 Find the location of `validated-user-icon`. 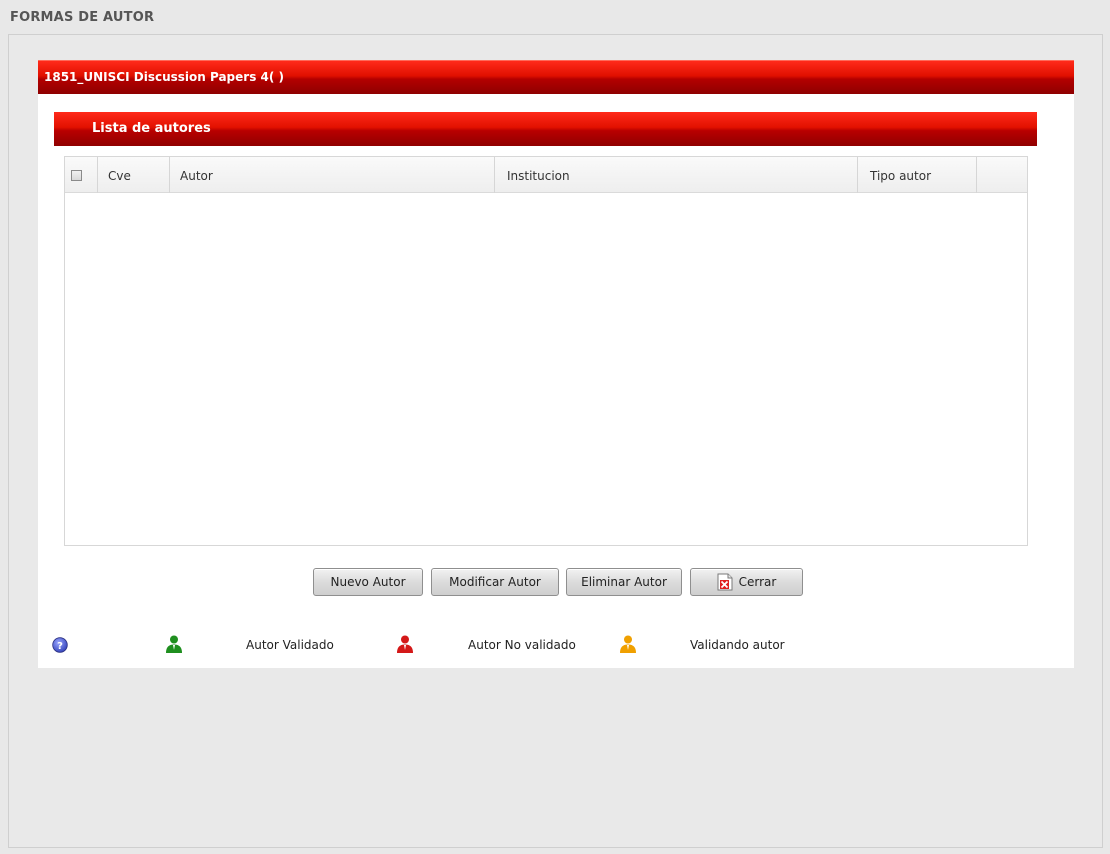

validated-user-icon is located at coordinates (174, 644).